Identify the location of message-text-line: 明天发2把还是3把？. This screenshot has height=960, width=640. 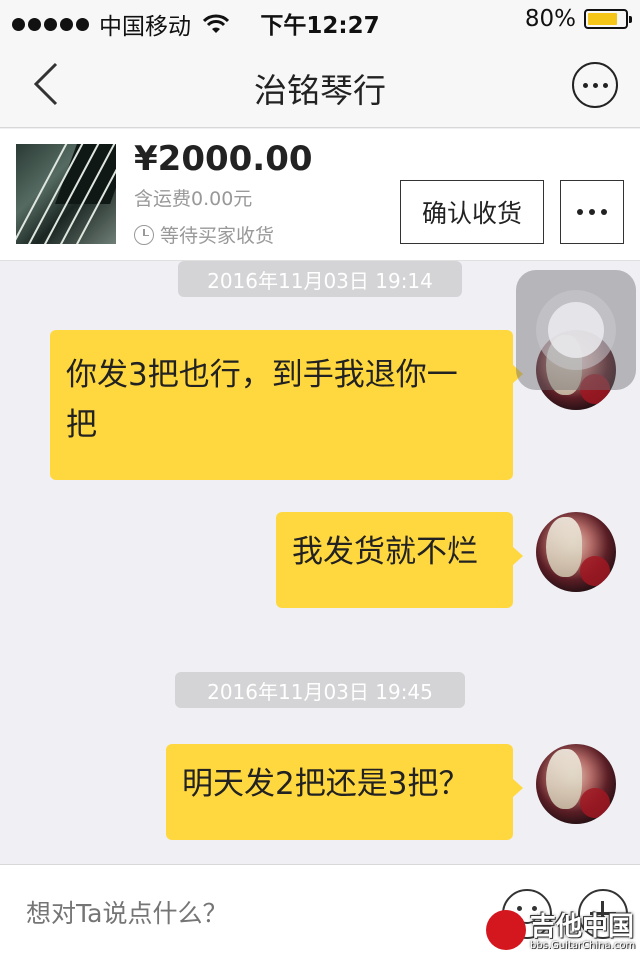
(326, 784).